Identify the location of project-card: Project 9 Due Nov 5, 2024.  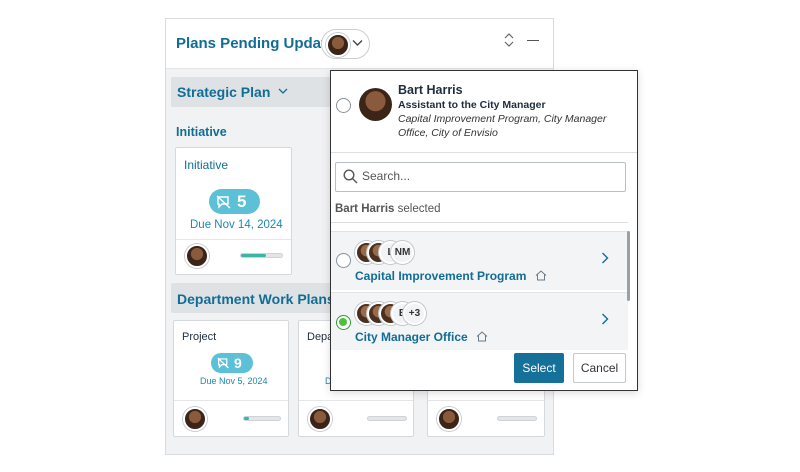
(231, 378).